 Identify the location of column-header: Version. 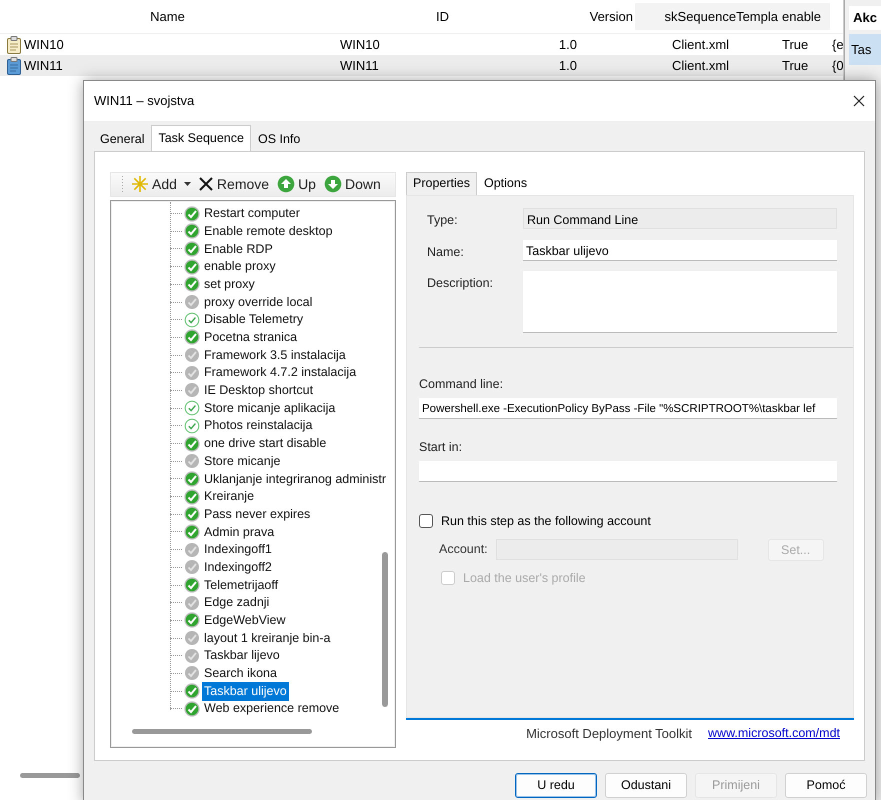
(611, 16).